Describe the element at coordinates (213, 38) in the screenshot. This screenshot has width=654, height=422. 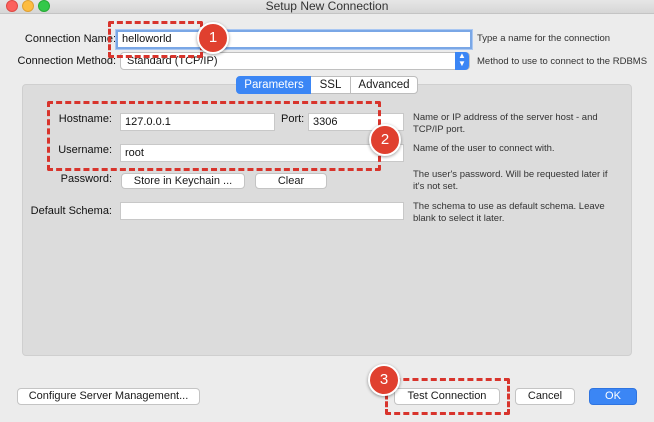
I see `callout-badge-1: 1` at that location.